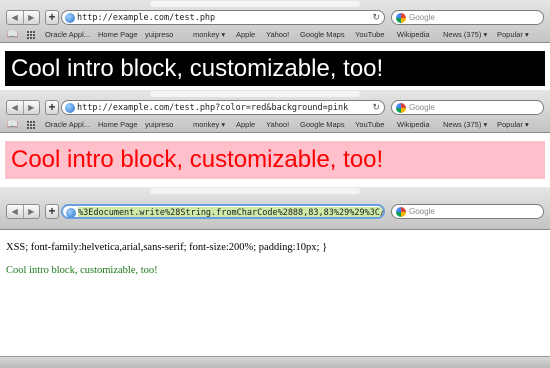 Image resolution: width=550 pixels, height=368 pixels. Describe the element at coordinates (223, 17) in the screenshot. I see `address-bar: http://example.com/test.php ↻` at that location.